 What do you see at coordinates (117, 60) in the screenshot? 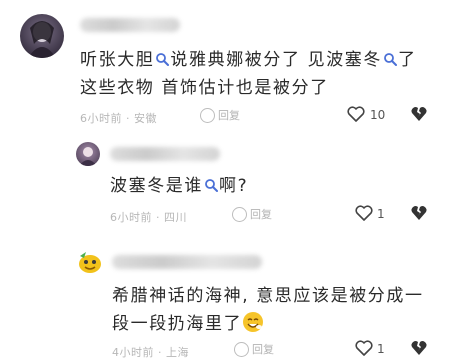
I see `comment-text-segment: 听张大胆` at bounding box center [117, 60].